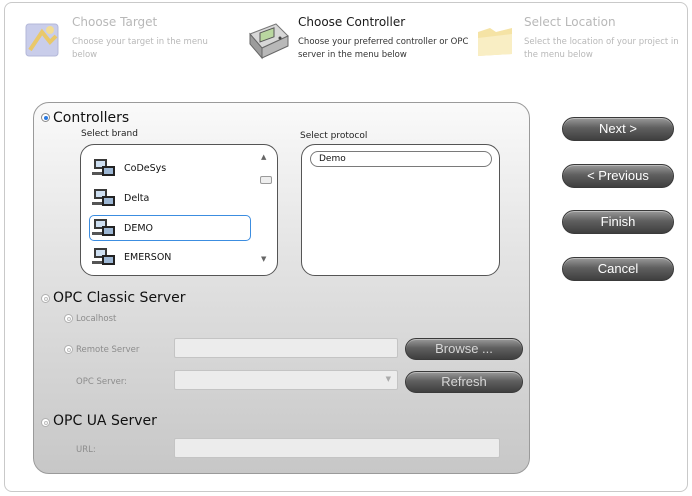 The height and width of the screenshot is (496, 692). What do you see at coordinates (148, 257) in the screenshot?
I see `brand-name: EMERSON` at bounding box center [148, 257].